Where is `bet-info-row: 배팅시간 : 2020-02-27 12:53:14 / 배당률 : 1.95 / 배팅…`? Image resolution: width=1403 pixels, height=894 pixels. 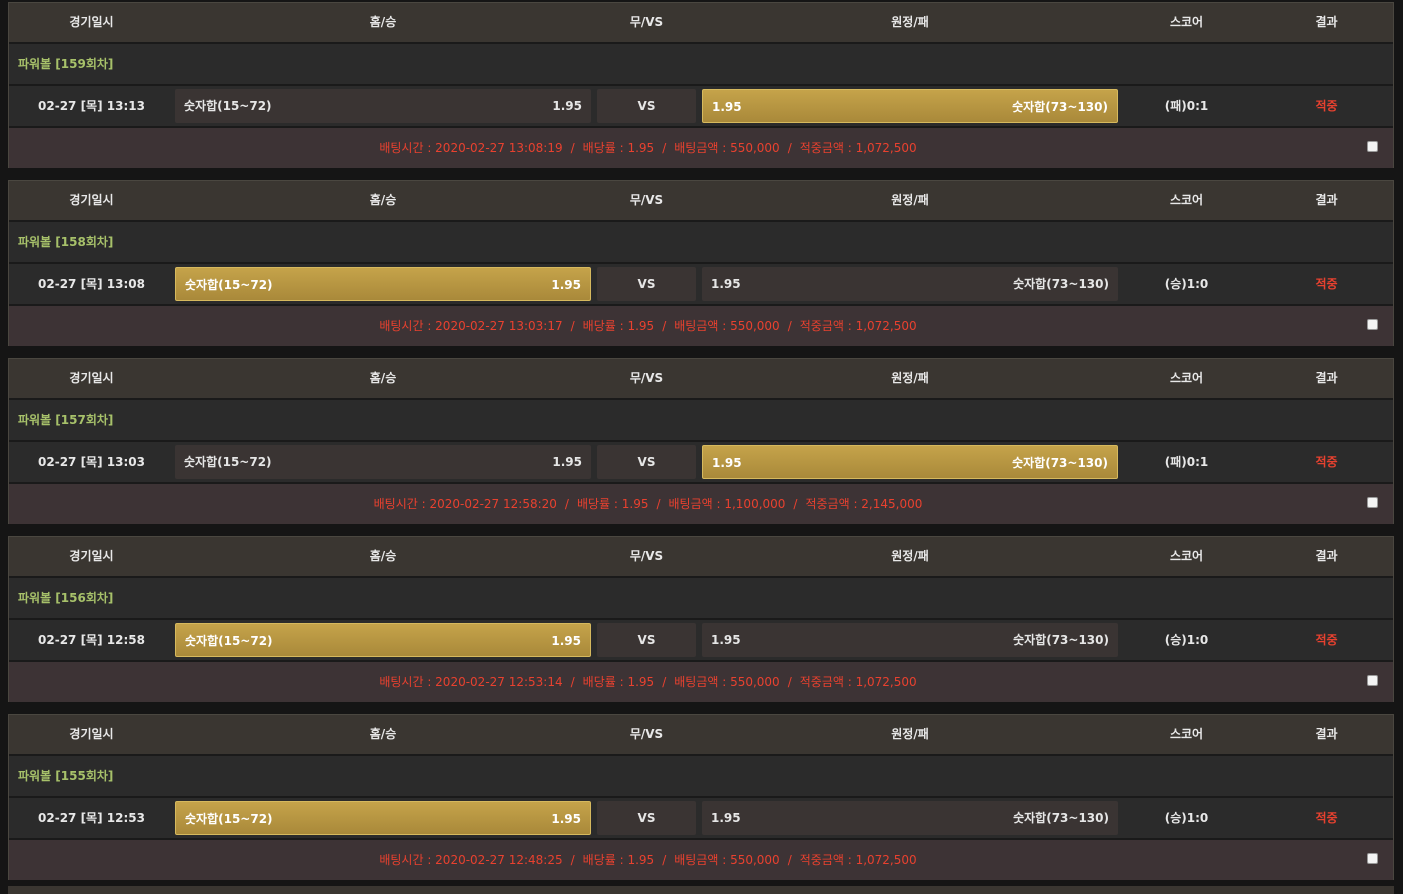 bet-info-row: 배팅시간 : 2020-02-27 12:53:14 / 배당률 : 1.95 / 배팅… is located at coordinates (701, 682).